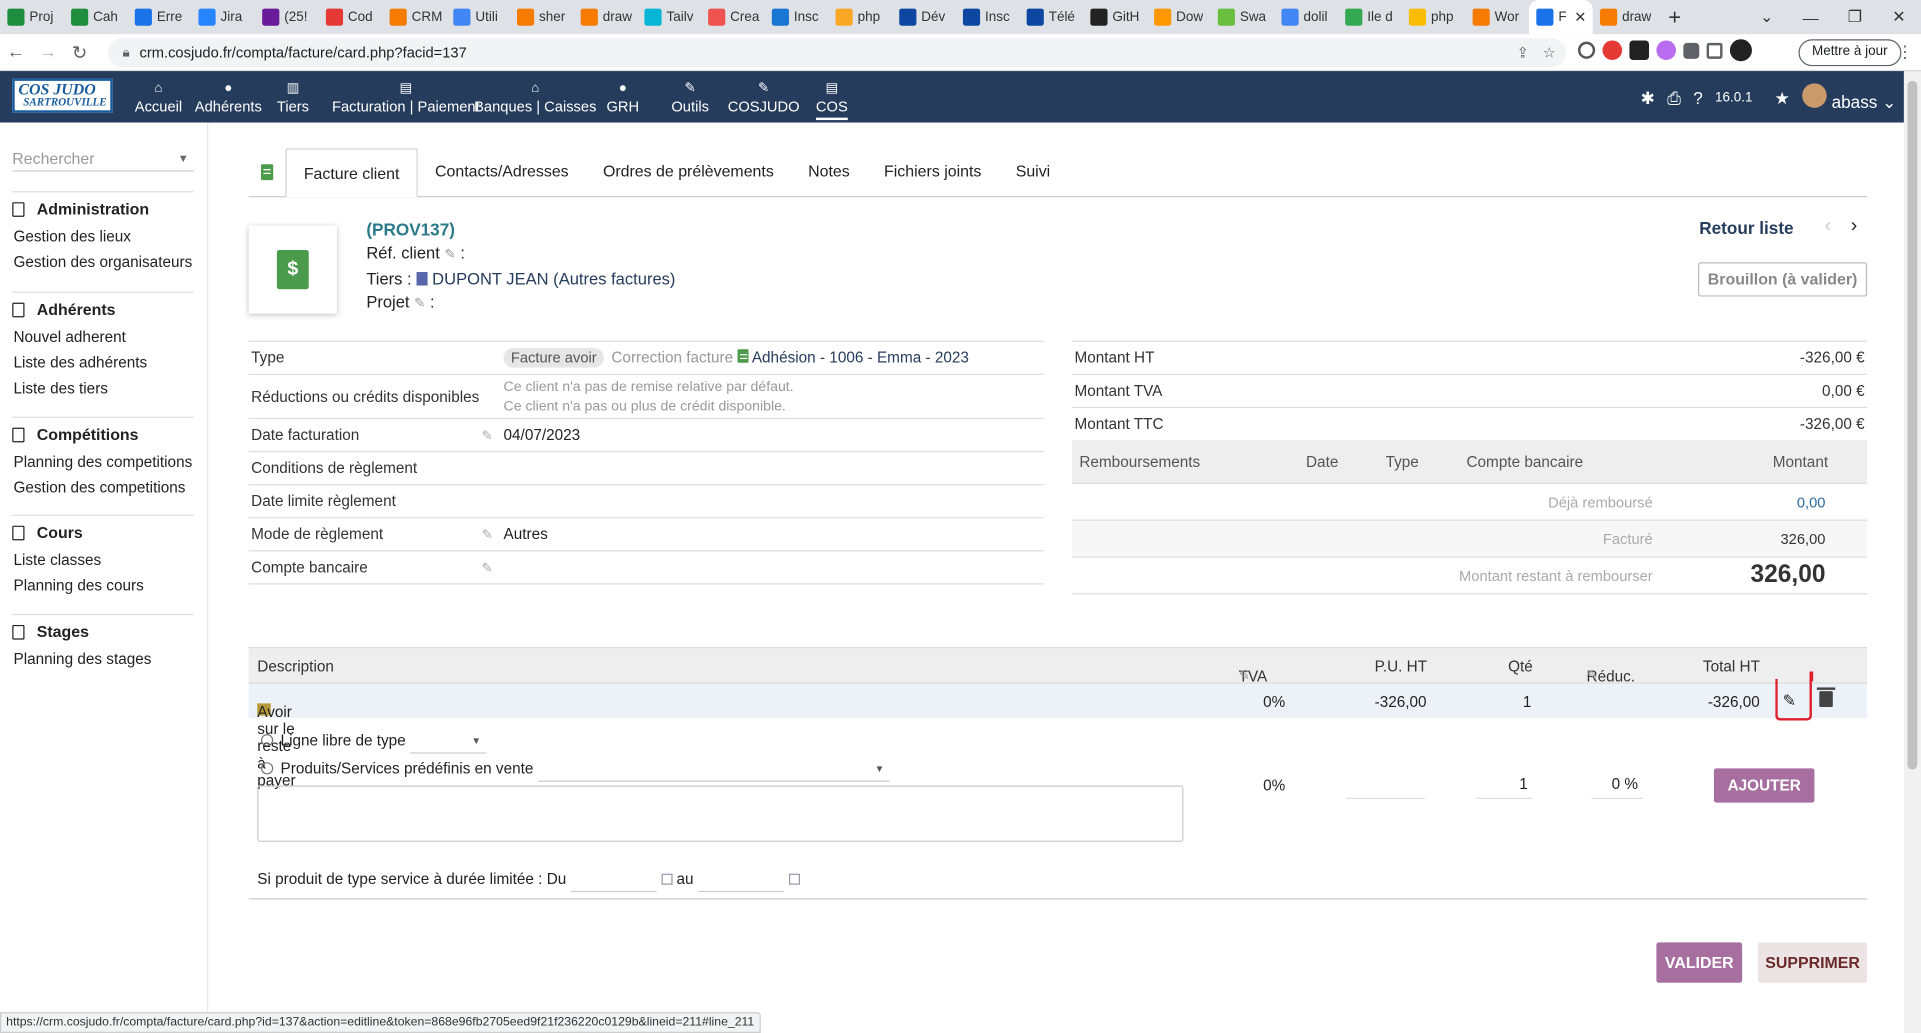  I want to click on menu-tiers: ▥ Tiers, so click(293, 96).